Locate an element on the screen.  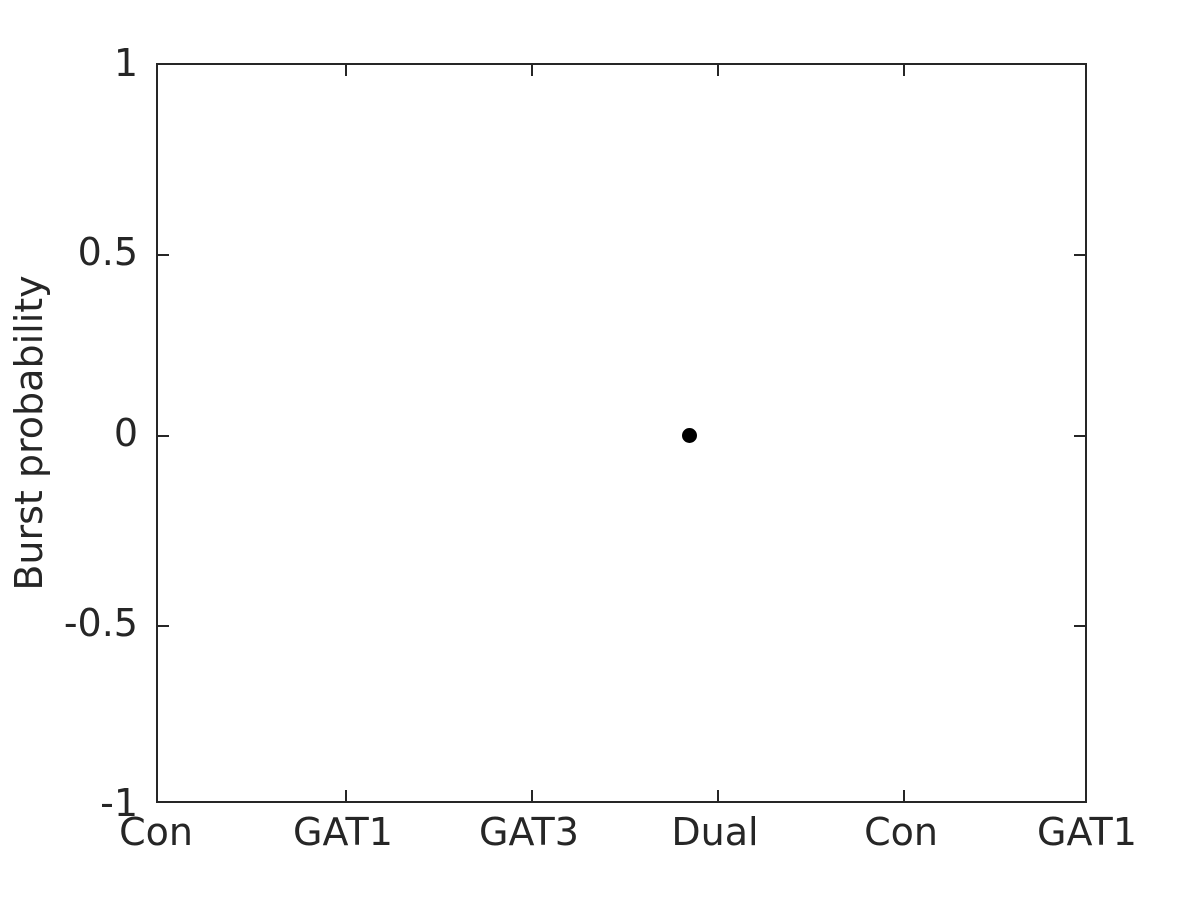
y-tick-mark-right-0p5 is located at coordinates (1079, 255).